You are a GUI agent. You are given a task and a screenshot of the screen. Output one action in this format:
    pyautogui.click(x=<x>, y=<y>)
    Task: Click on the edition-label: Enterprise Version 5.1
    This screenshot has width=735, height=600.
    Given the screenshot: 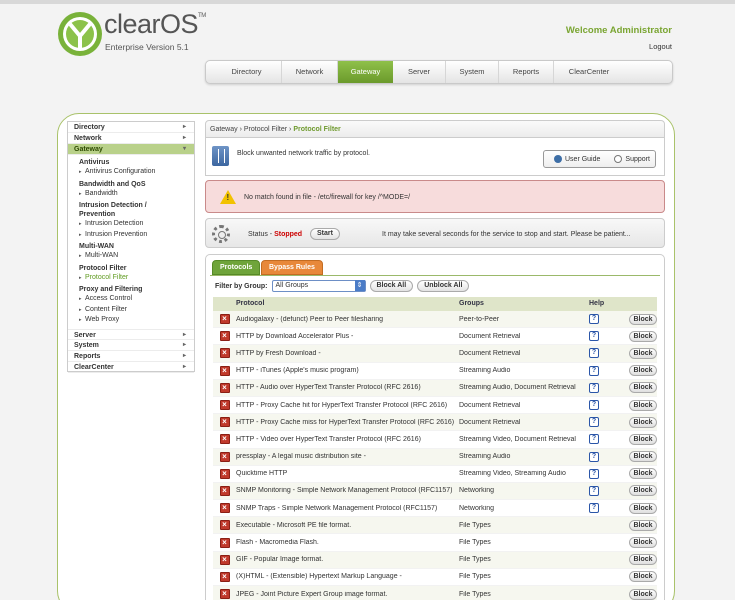 What is the action you would take?
    pyautogui.click(x=147, y=47)
    